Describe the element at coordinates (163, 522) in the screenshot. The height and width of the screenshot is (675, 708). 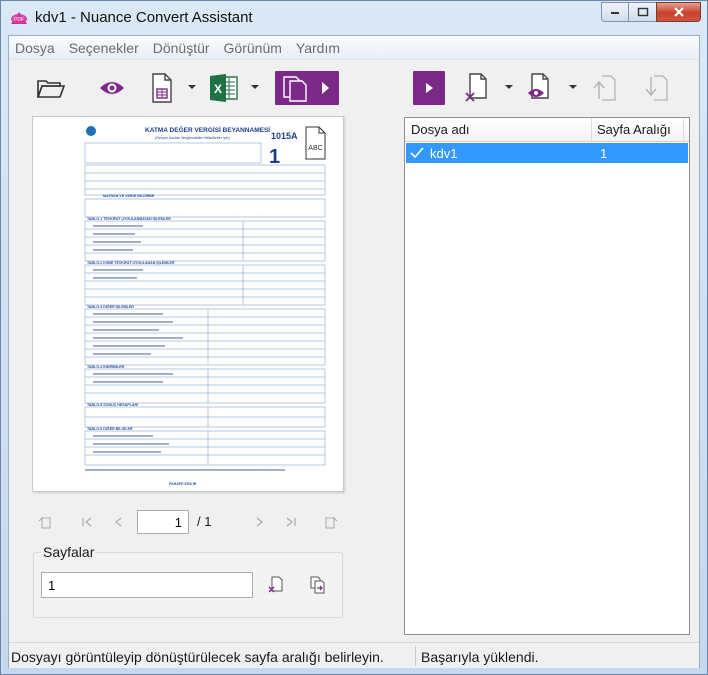
I see `page-number-input` at that location.